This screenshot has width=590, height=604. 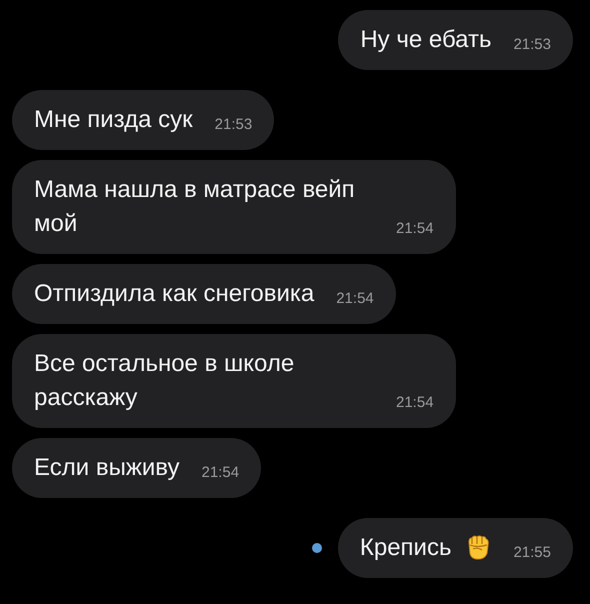 What do you see at coordinates (532, 553) in the screenshot?
I see `message-time: 21:55` at bounding box center [532, 553].